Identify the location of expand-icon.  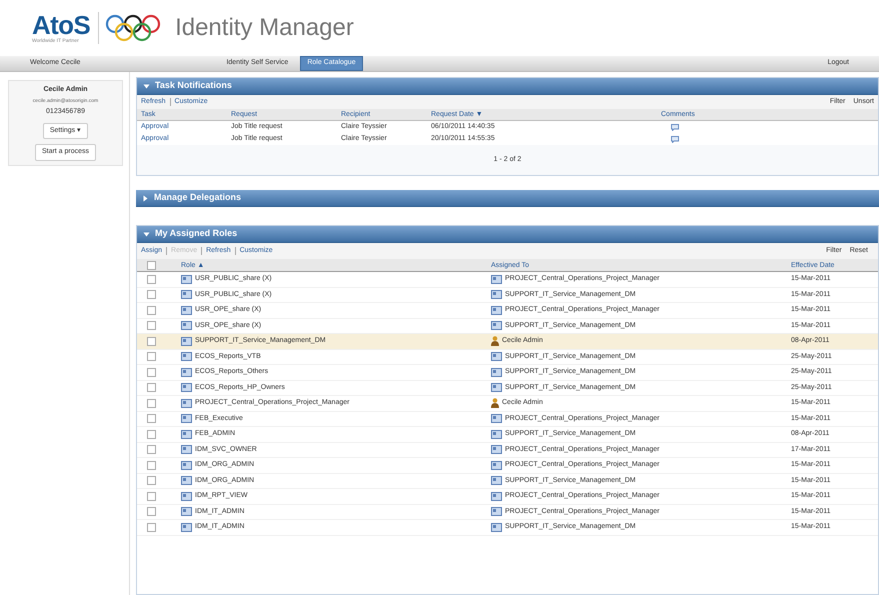
(145, 198).